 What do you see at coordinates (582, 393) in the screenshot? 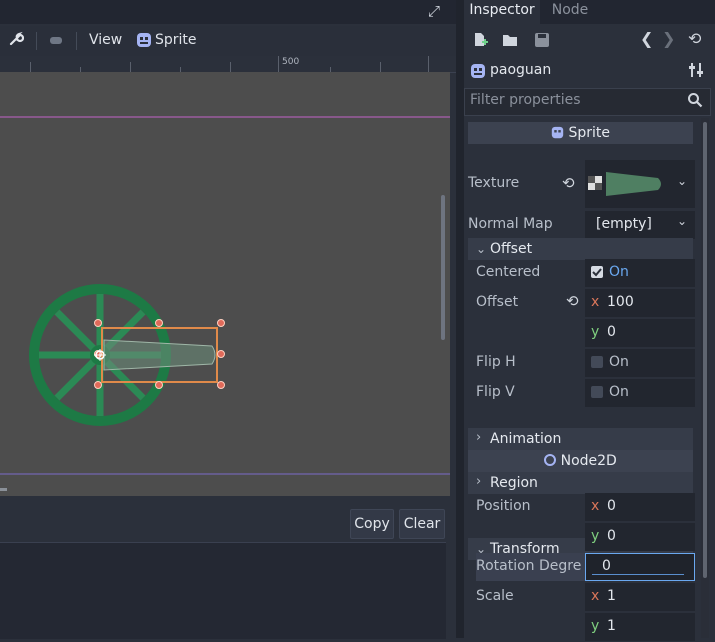
I see `flip-v-row: Flip V On` at bounding box center [582, 393].